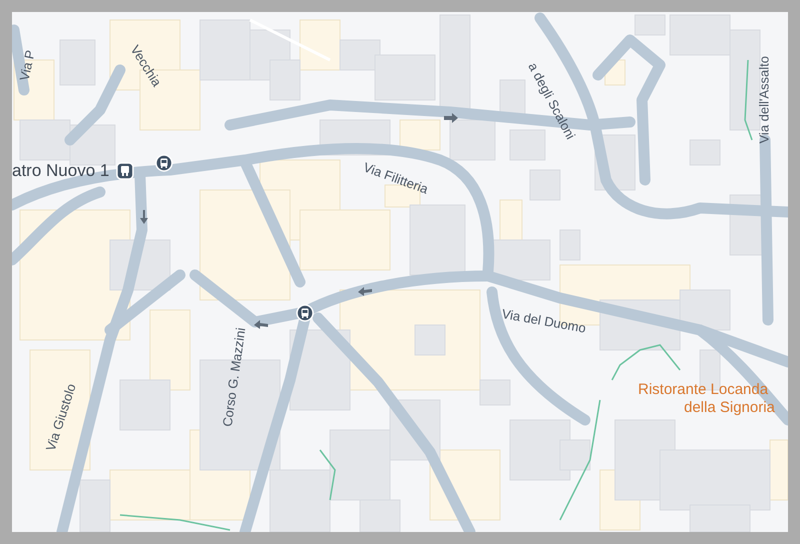 The image size is (800, 544). What do you see at coordinates (61, 170) in the screenshot?
I see `street-label: atro Nuovo 1` at bounding box center [61, 170].